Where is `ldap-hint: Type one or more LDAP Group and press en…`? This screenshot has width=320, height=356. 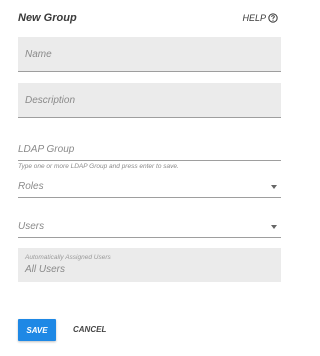 ldap-hint: Type one or more LDAP Group and press en… is located at coordinates (98, 166).